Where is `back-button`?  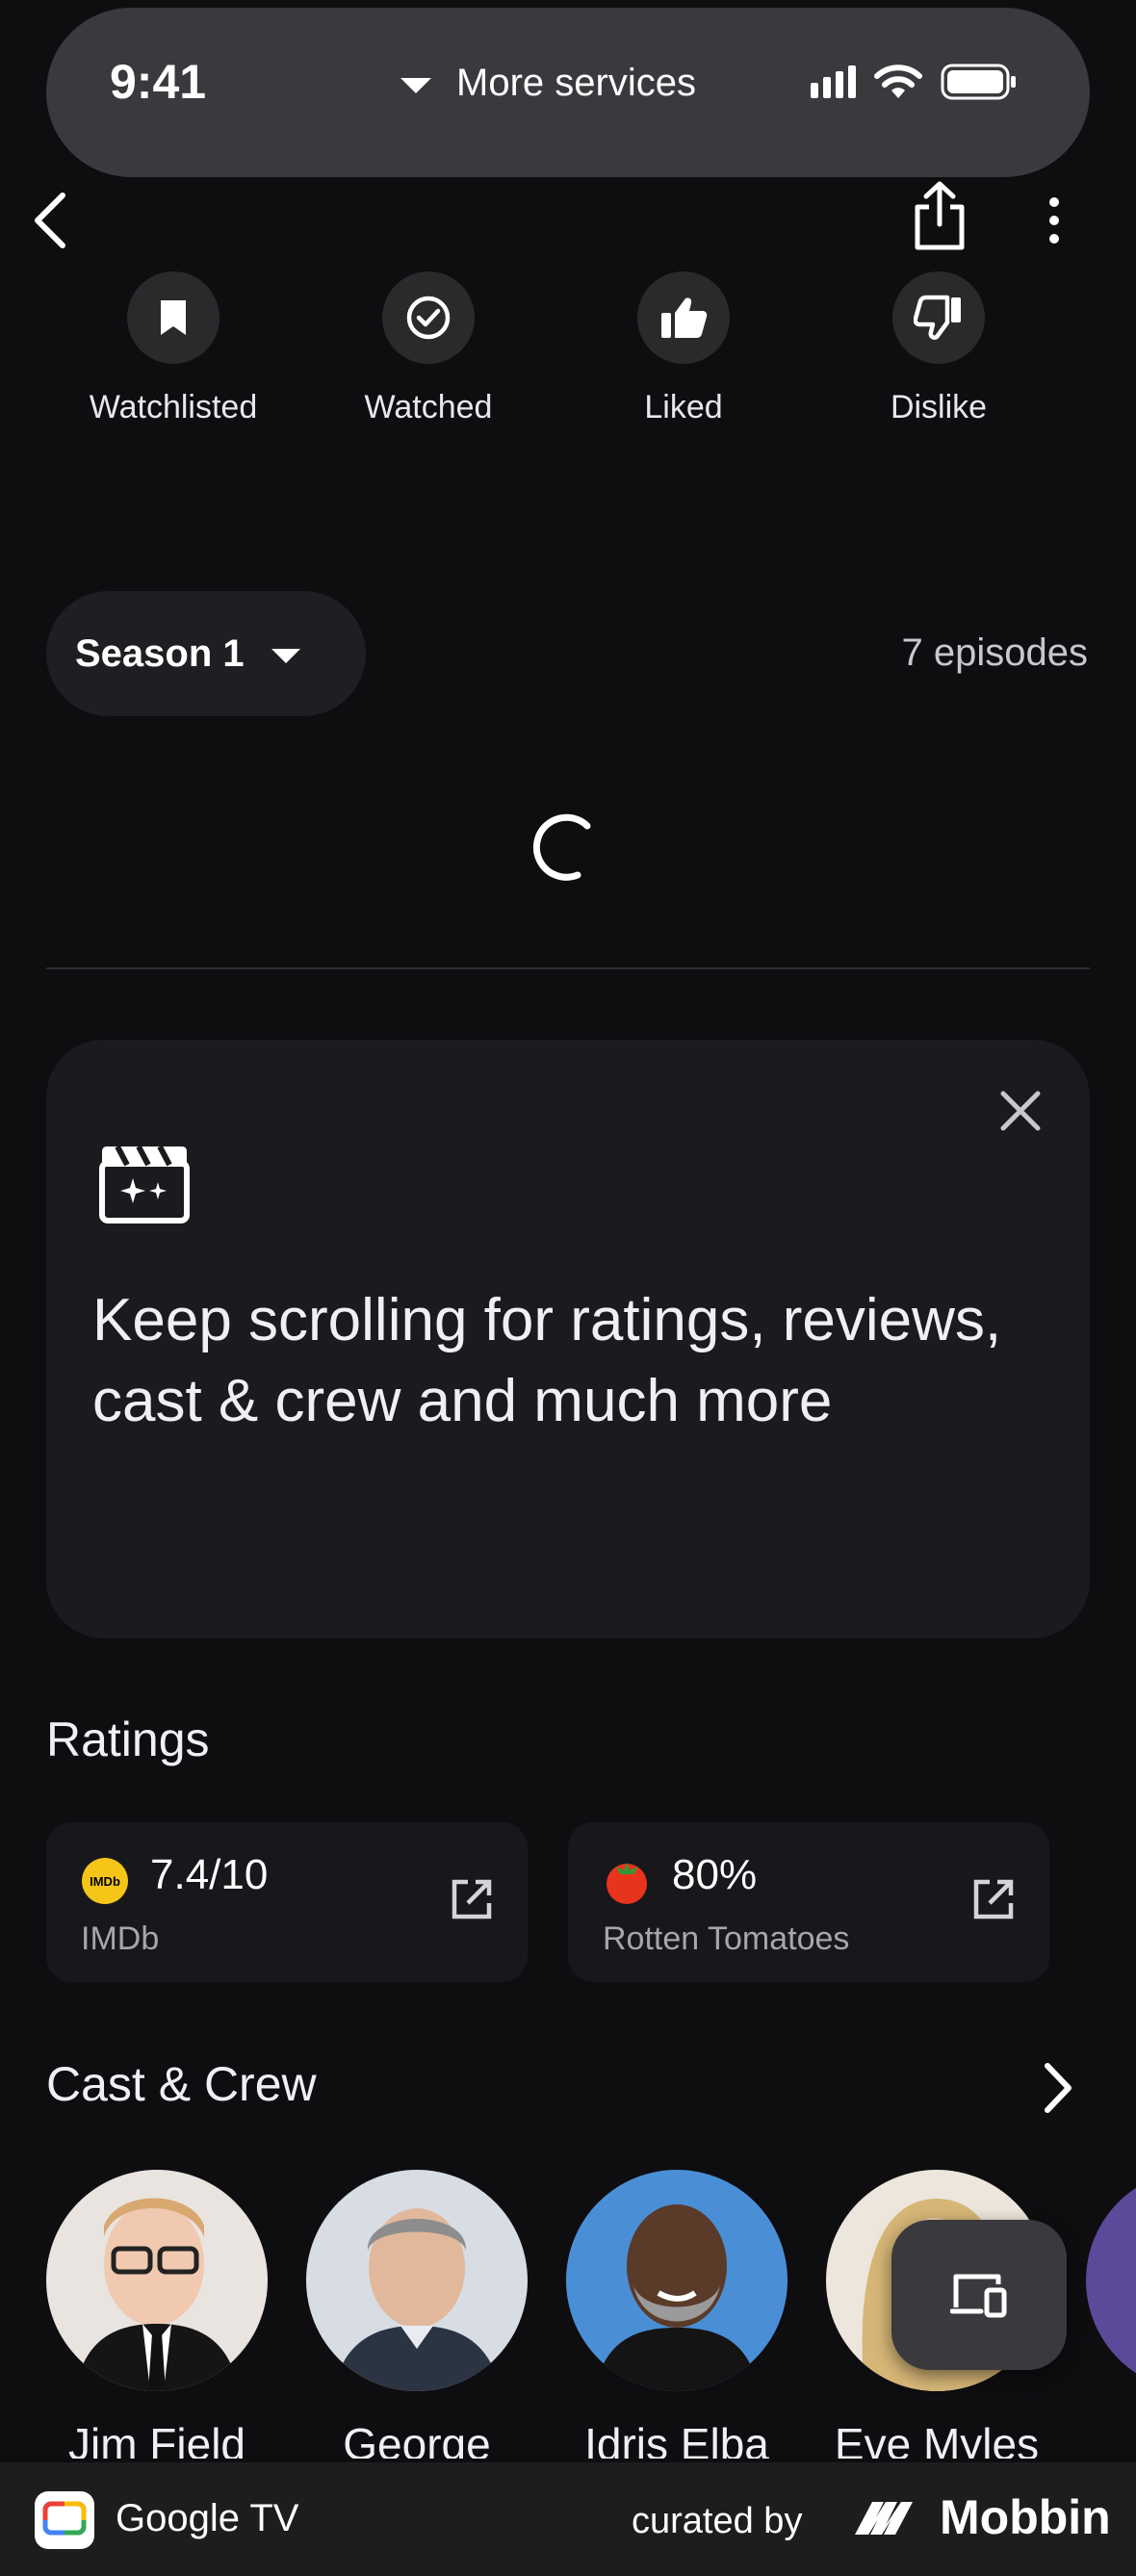 back-button is located at coordinates (51, 220).